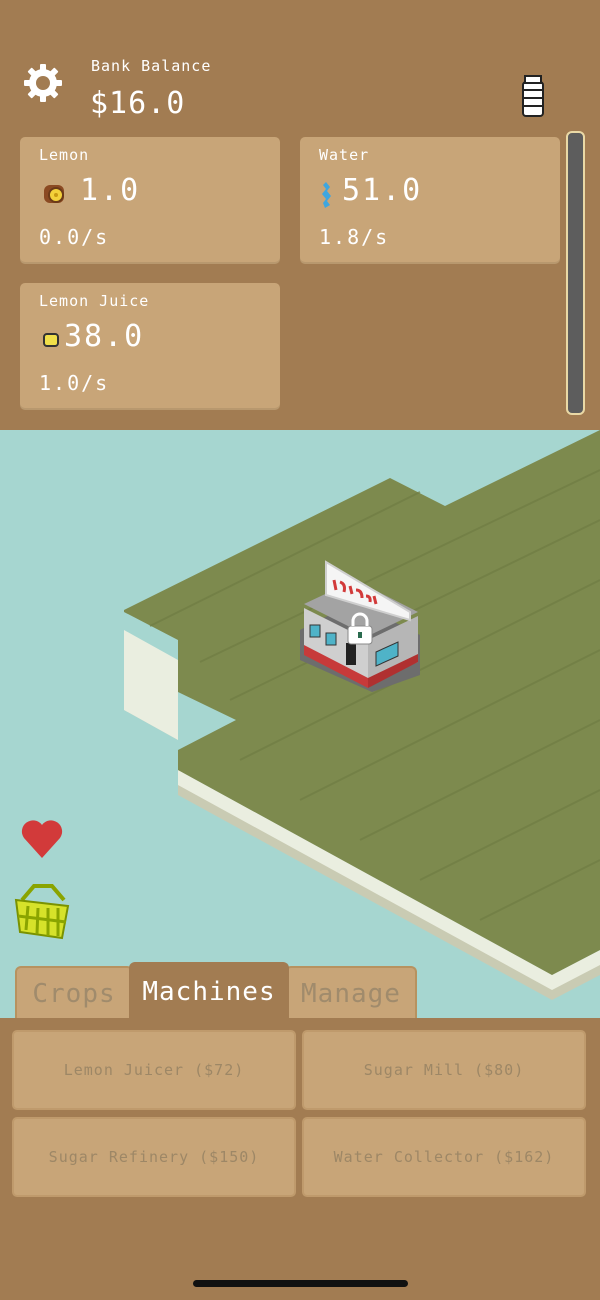 The image size is (600, 1300). What do you see at coordinates (154, 1157) in the screenshot?
I see `buy-sugar-refinery-button: Sugar Refinery ($150)` at bounding box center [154, 1157].